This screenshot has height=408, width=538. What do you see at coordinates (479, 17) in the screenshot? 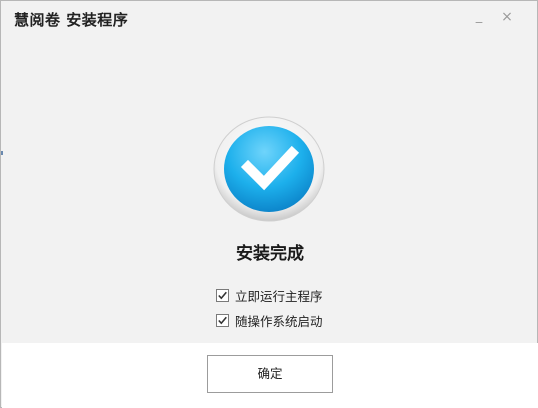
I see `minimize-button: _` at bounding box center [479, 17].